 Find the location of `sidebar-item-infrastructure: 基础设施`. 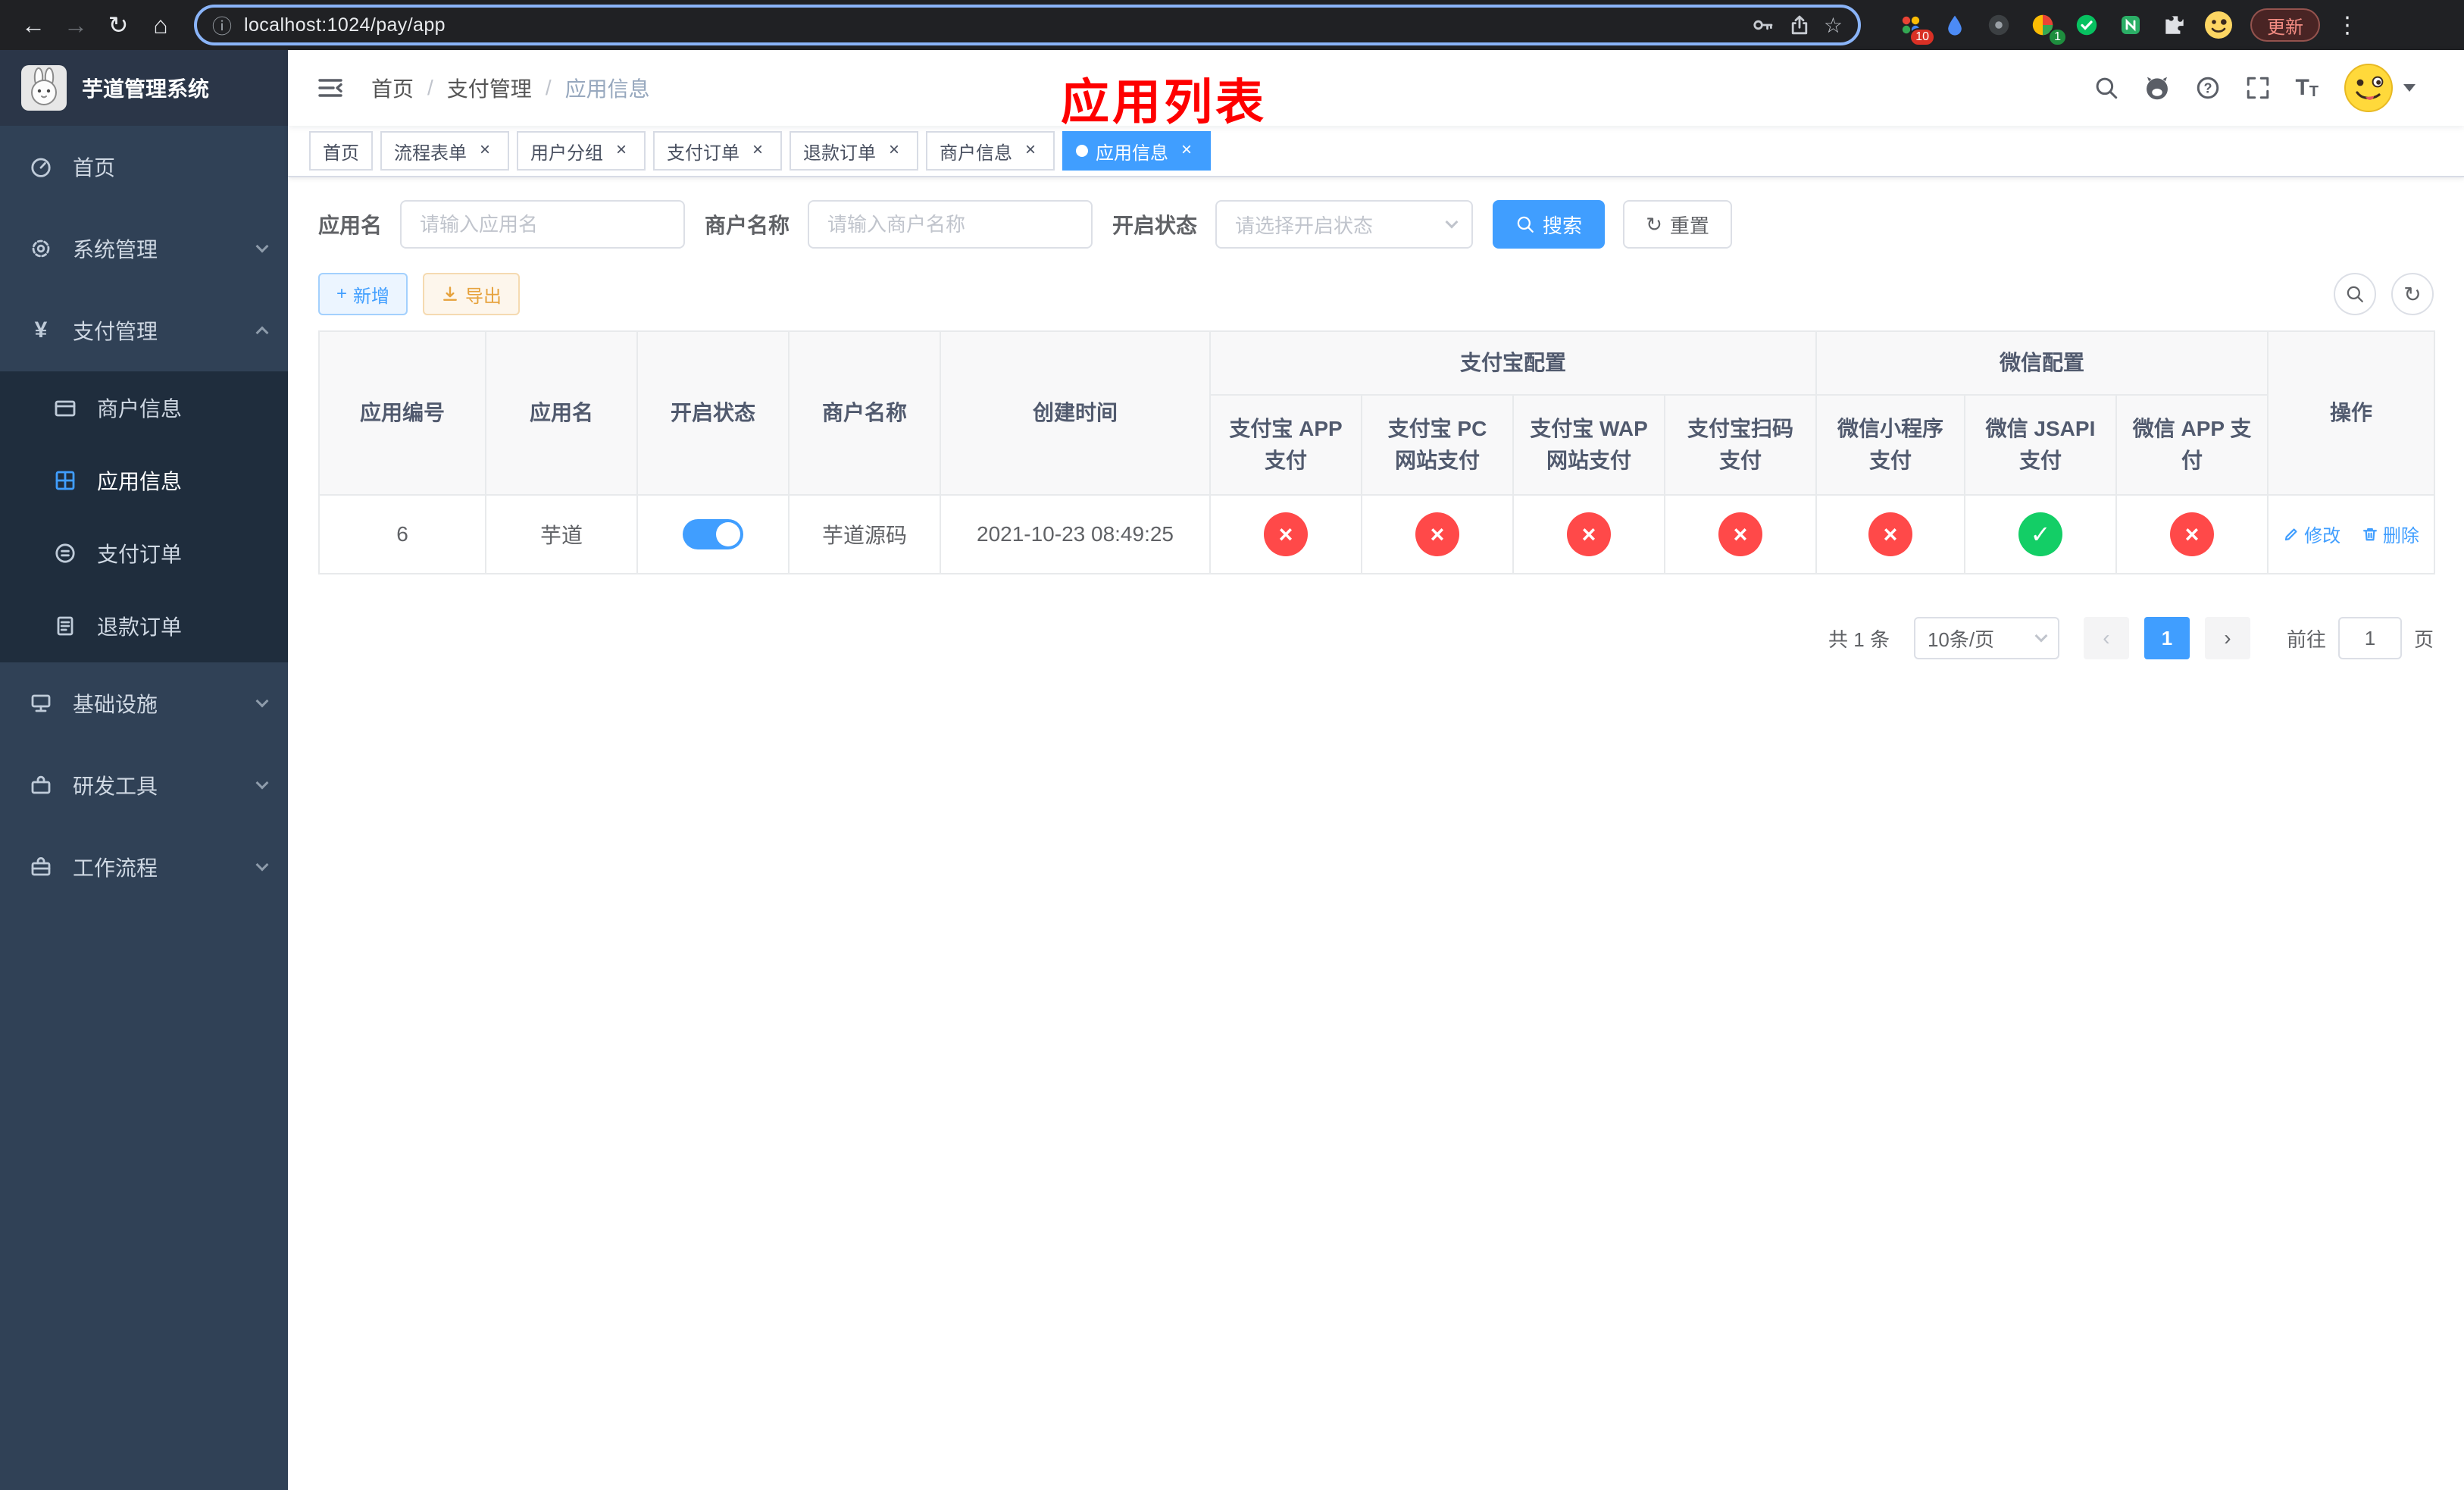

sidebar-item-infrastructure: 基础设施 is located at coordinates (144, 703).